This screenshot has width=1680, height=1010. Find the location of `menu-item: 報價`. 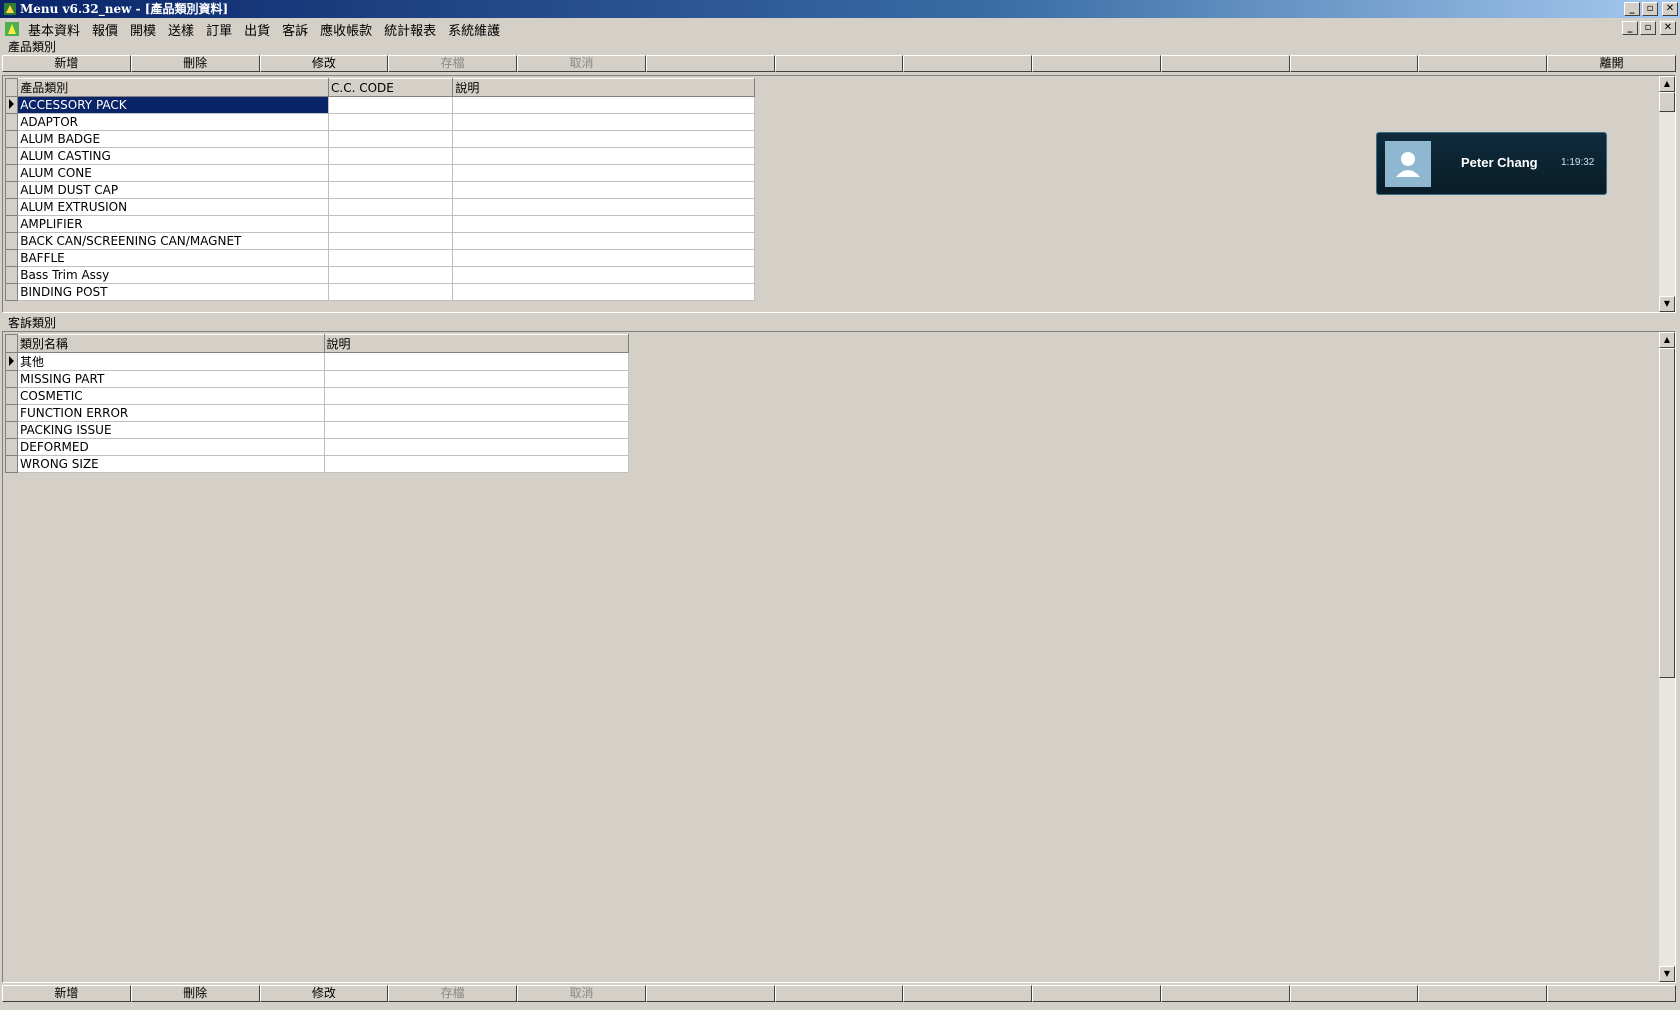

menu-item: 報價 is located at coordinates (105, 29).